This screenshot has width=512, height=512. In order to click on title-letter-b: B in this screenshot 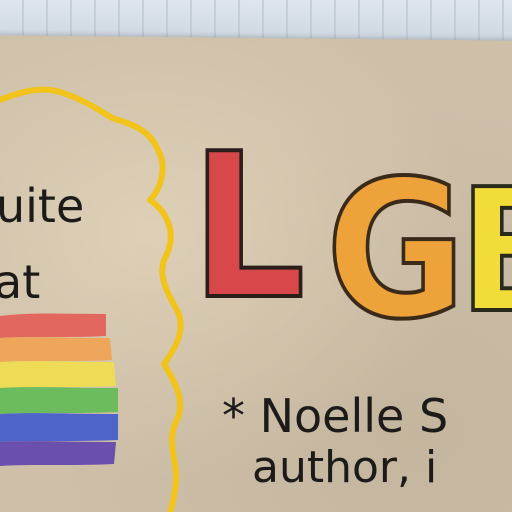, I will do `click(485, 252)`.